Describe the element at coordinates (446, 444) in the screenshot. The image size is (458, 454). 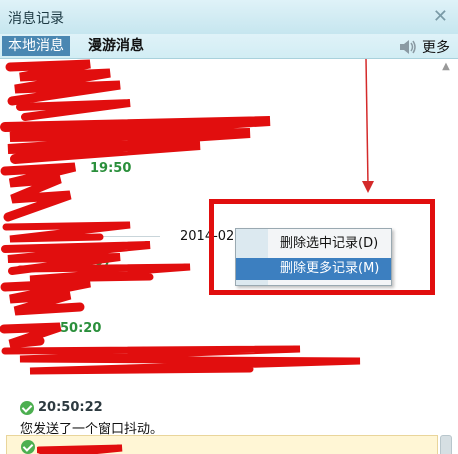
I see `scrollbar-thumb` at that location.